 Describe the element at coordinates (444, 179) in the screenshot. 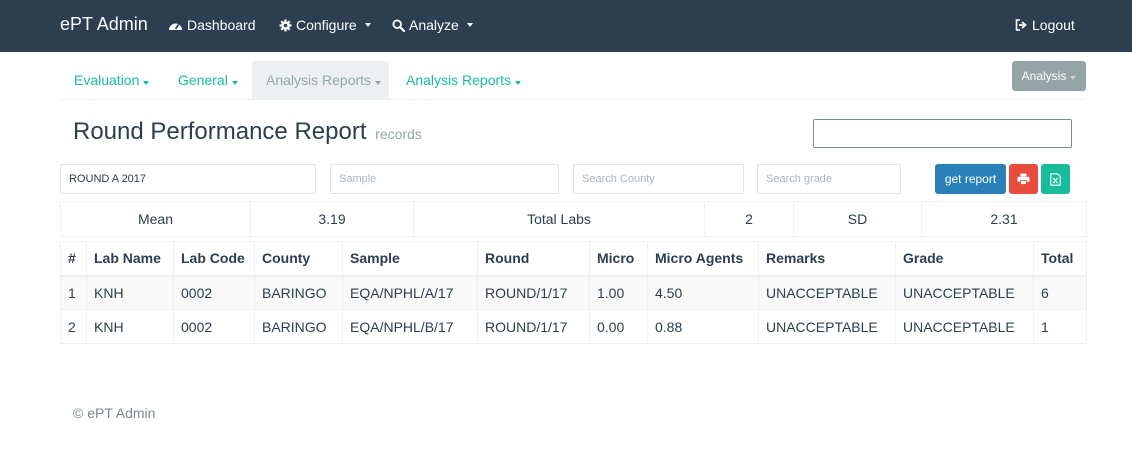

I see `sample-input` at that location.